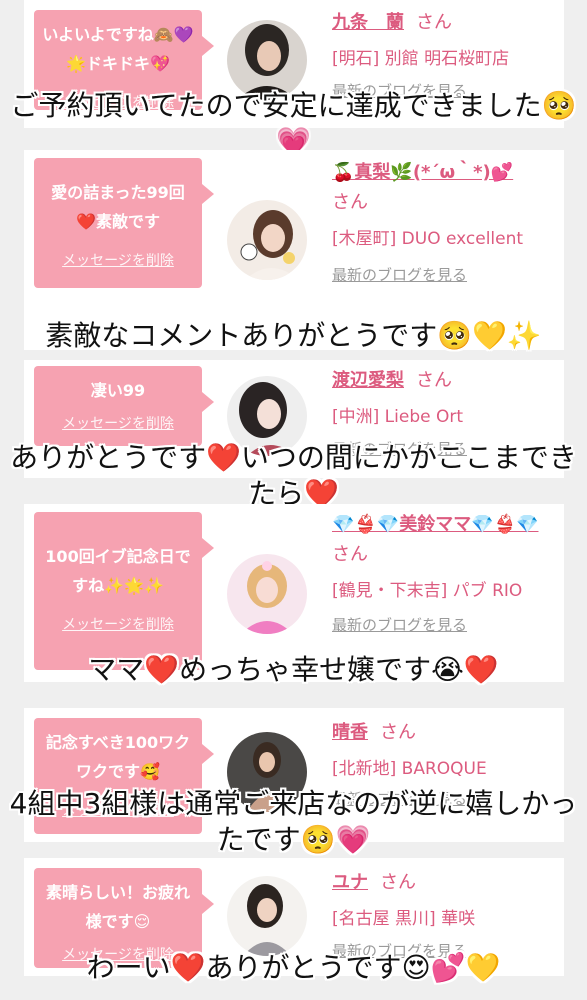 This screenshot has width=587, height=1000. I want to click on cast-name-link: 九条 蘭, so click(368, 22).